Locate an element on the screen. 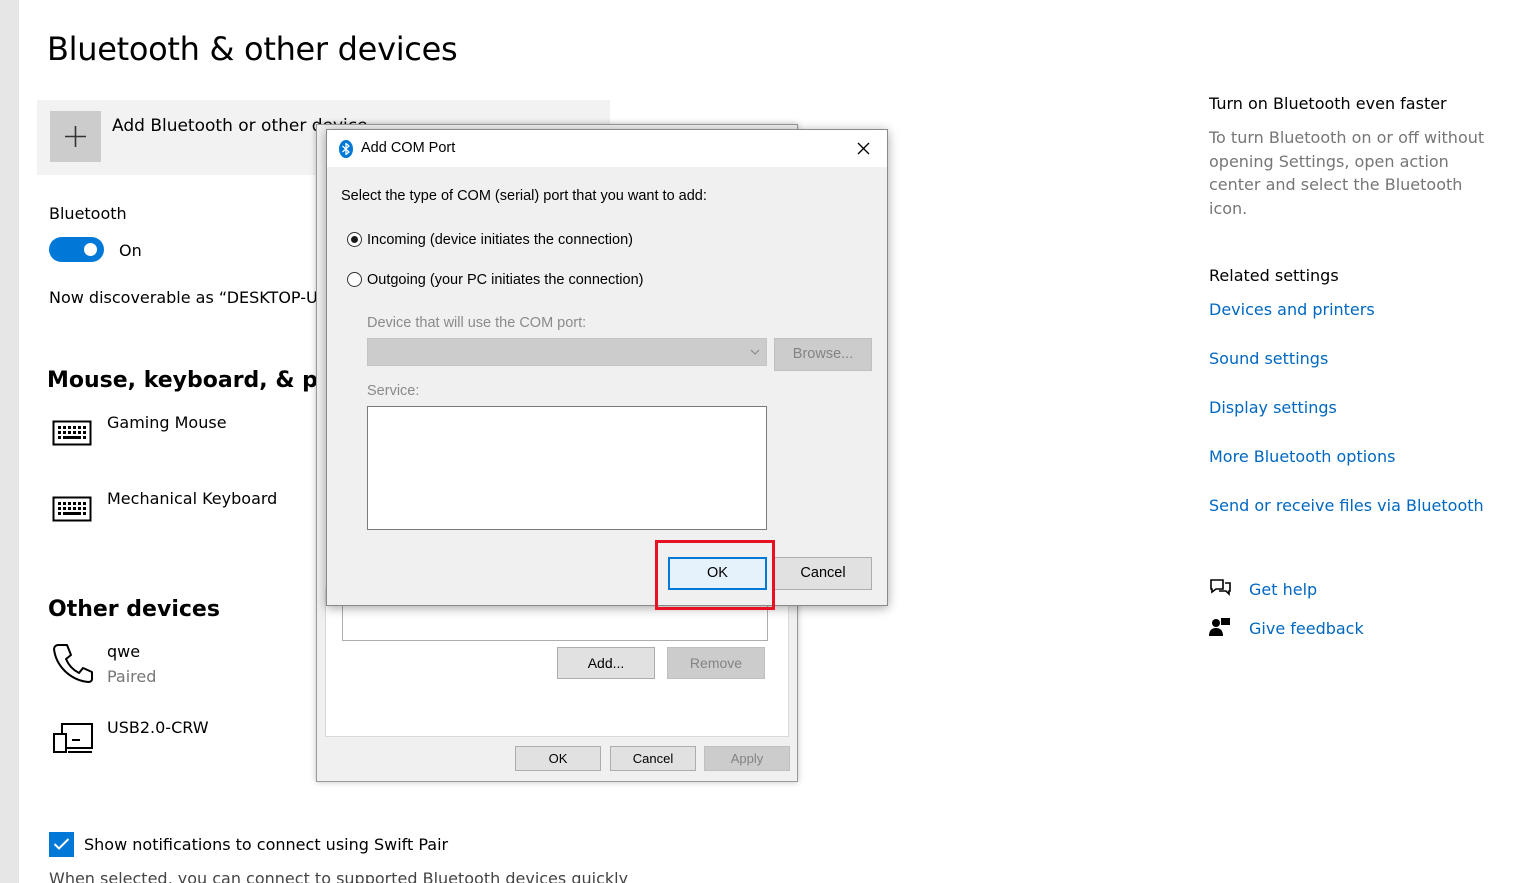 Image resolution: width=1515 pixels, height=883 pixels. link-send-receive-files: Send or receive files via Bluetooth is located at coordinates (1346, 505).